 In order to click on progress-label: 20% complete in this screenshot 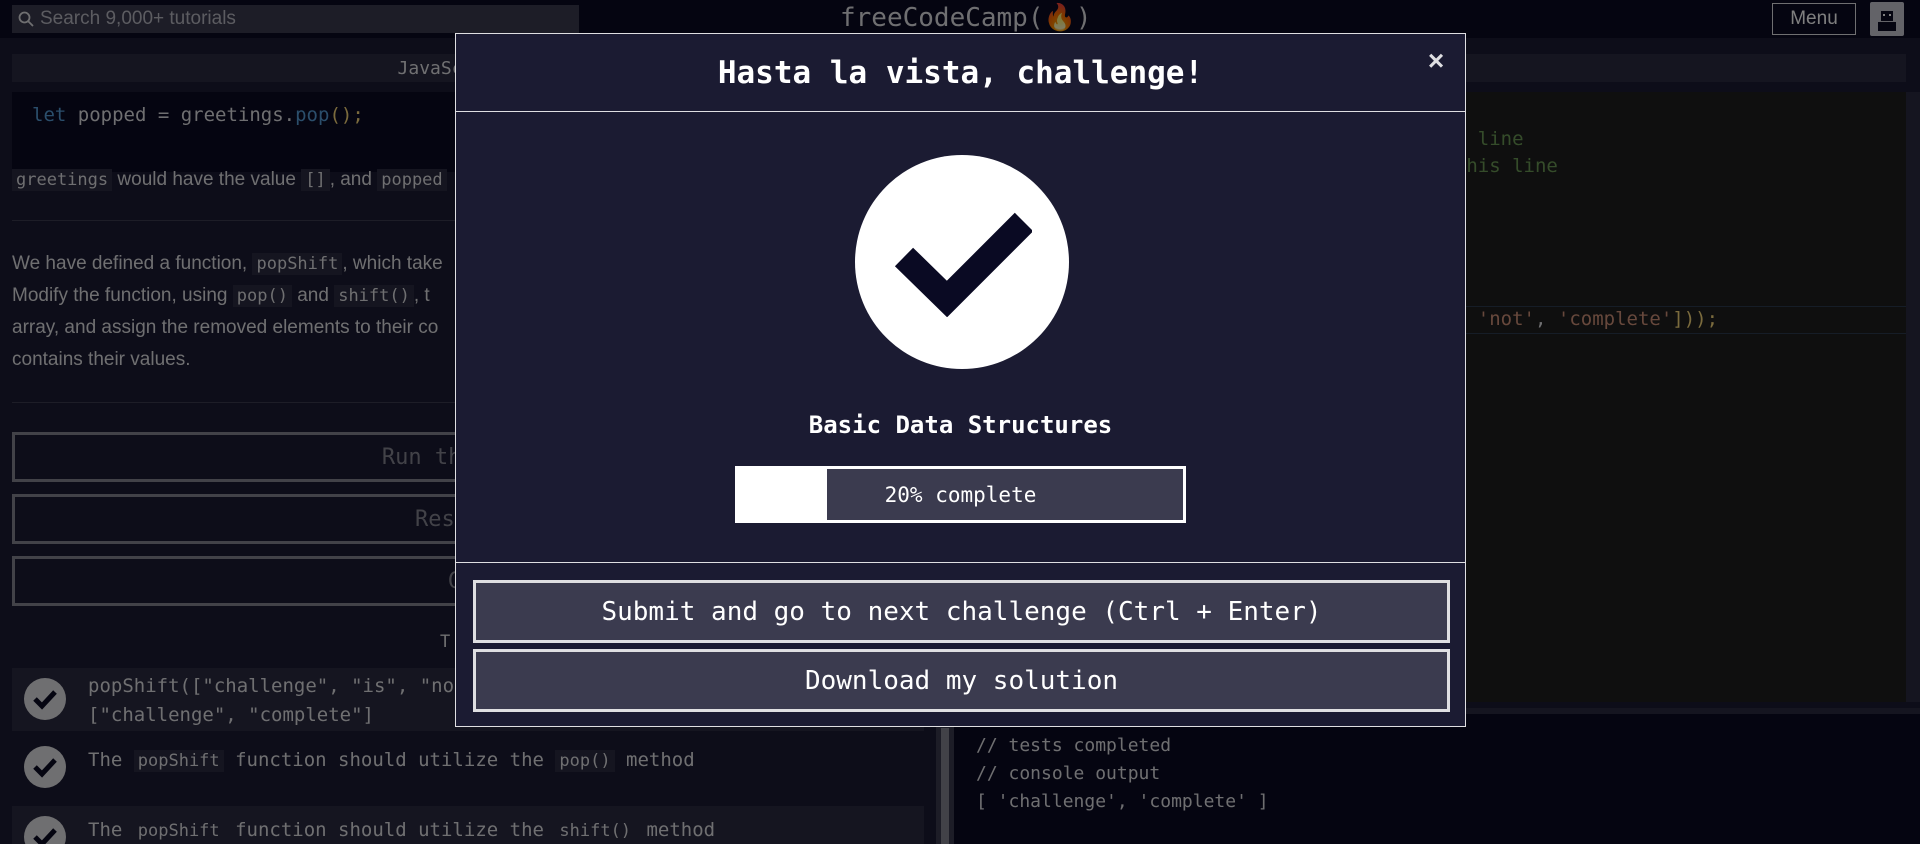, I will do `click(960, 494)`.